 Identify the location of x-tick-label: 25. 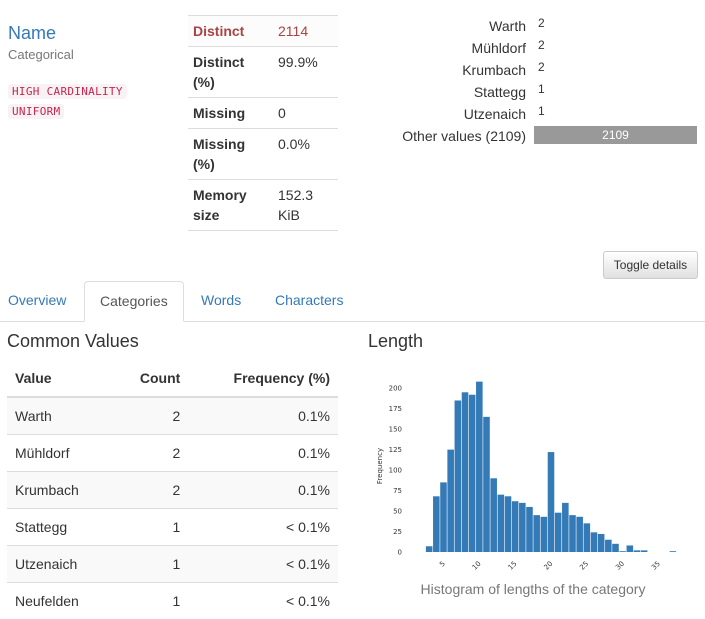
(584, 566).